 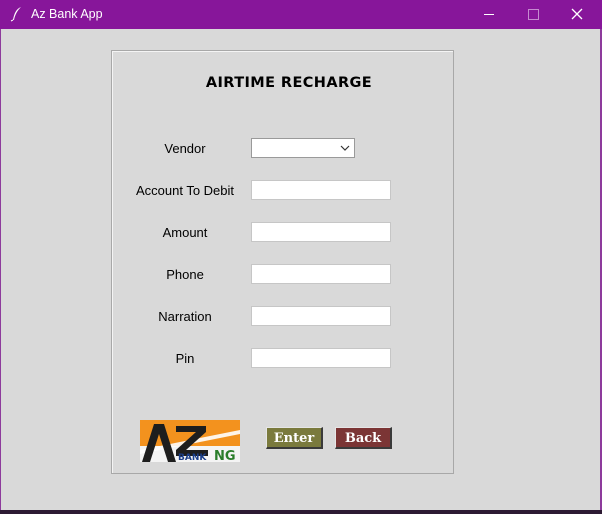 I want to click on close-icon, so click(x=577, y=14).